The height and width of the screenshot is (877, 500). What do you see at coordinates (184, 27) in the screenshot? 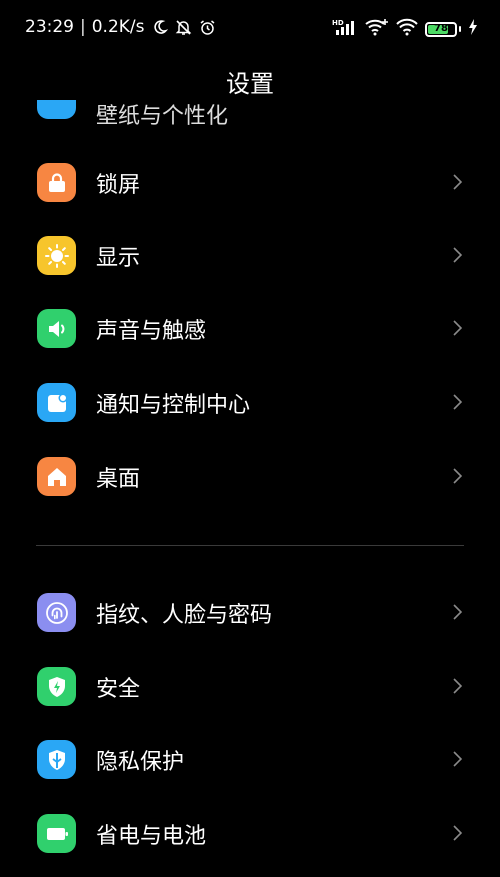
I see `bell-off-icon` at bounding box center [184, 27].